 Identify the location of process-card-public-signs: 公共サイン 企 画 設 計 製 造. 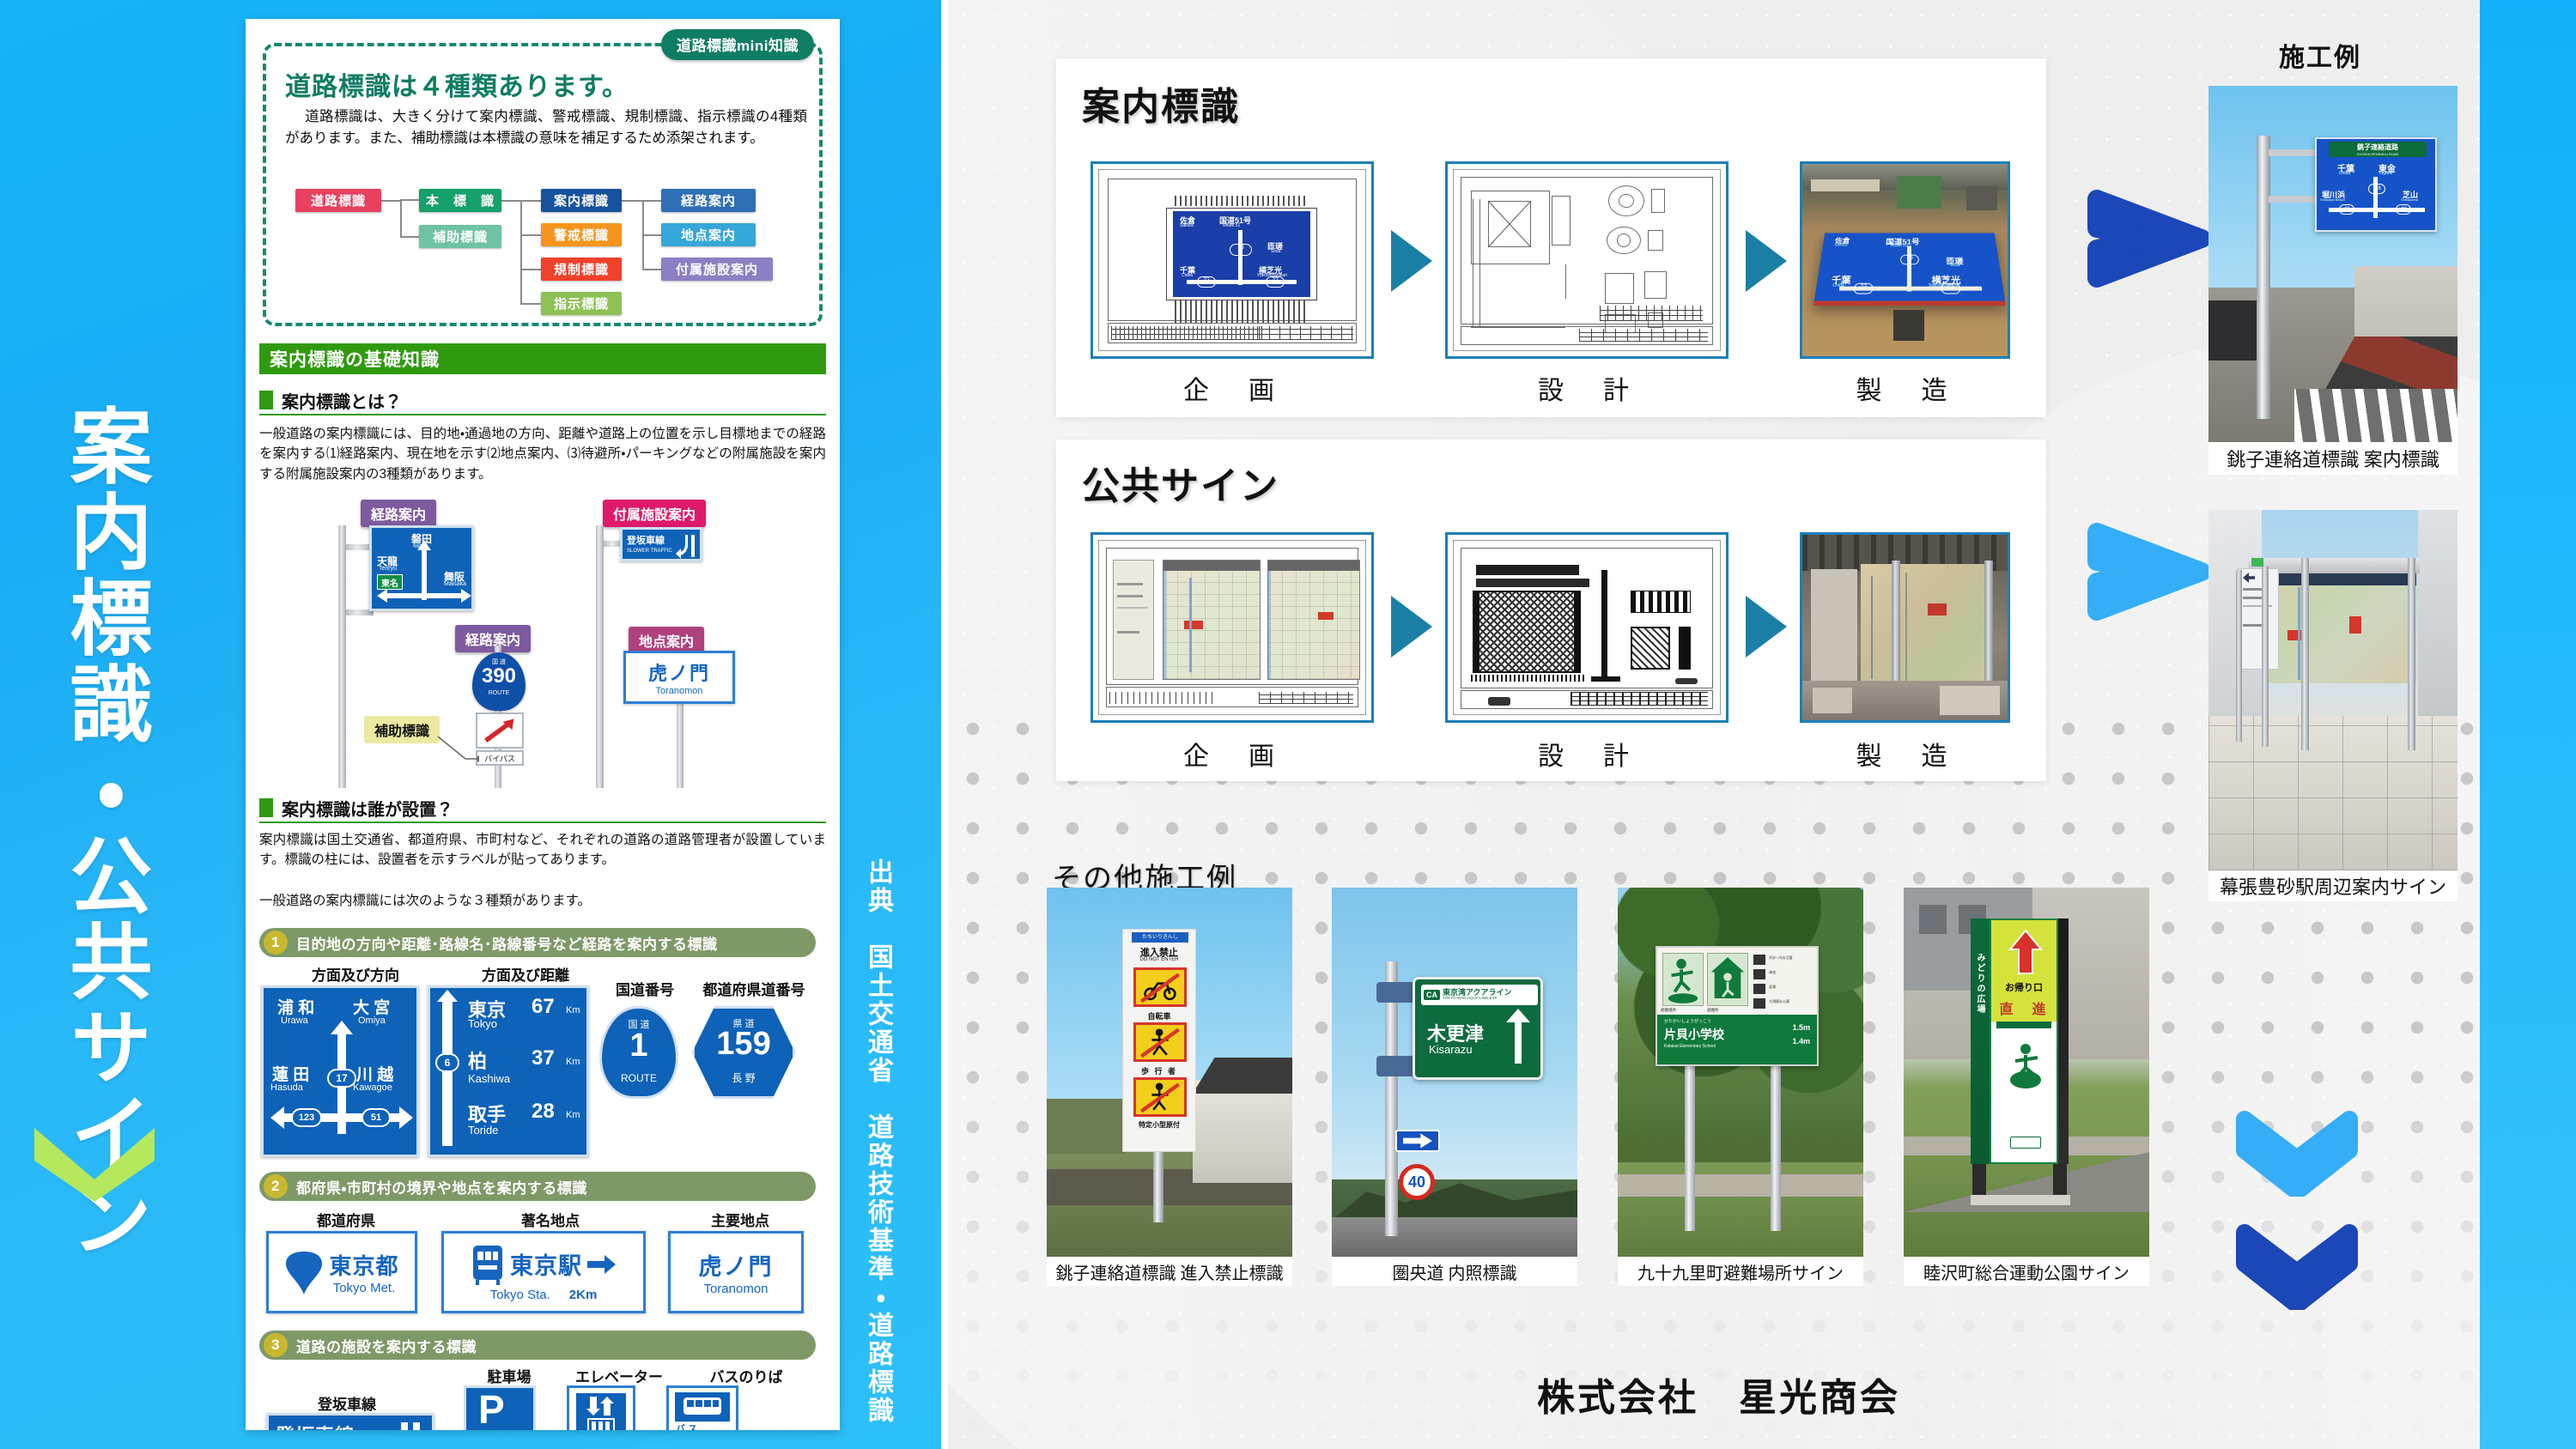
(1551, 610).